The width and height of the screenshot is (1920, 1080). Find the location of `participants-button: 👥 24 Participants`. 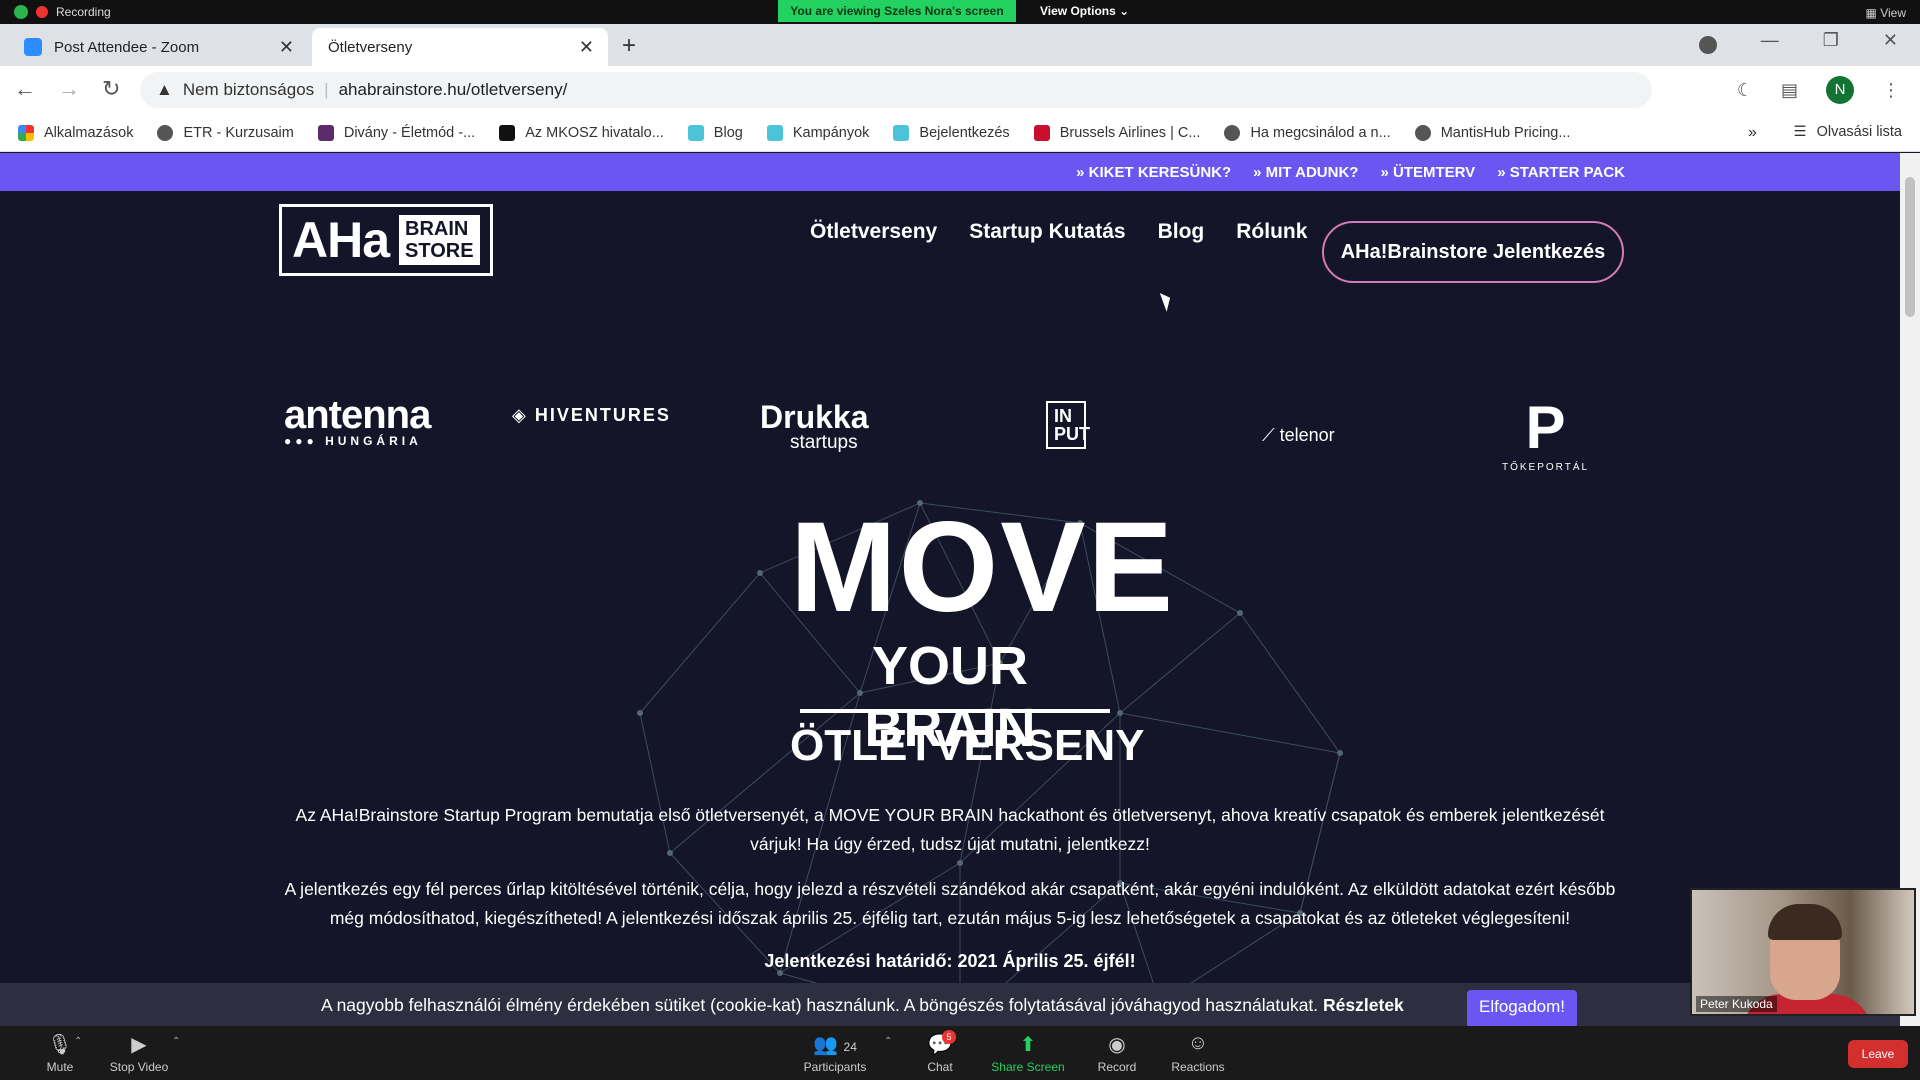

participants-button: 👥 24 Participants is located at coordinates (835, 1053).